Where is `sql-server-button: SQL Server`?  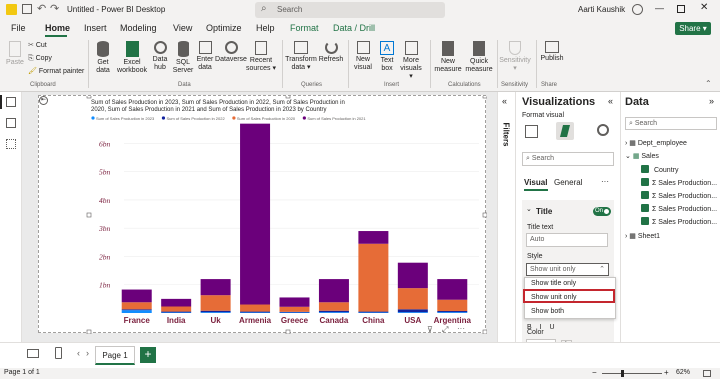
sql-server-button: SQL Server is located at coordinates (183, 58).